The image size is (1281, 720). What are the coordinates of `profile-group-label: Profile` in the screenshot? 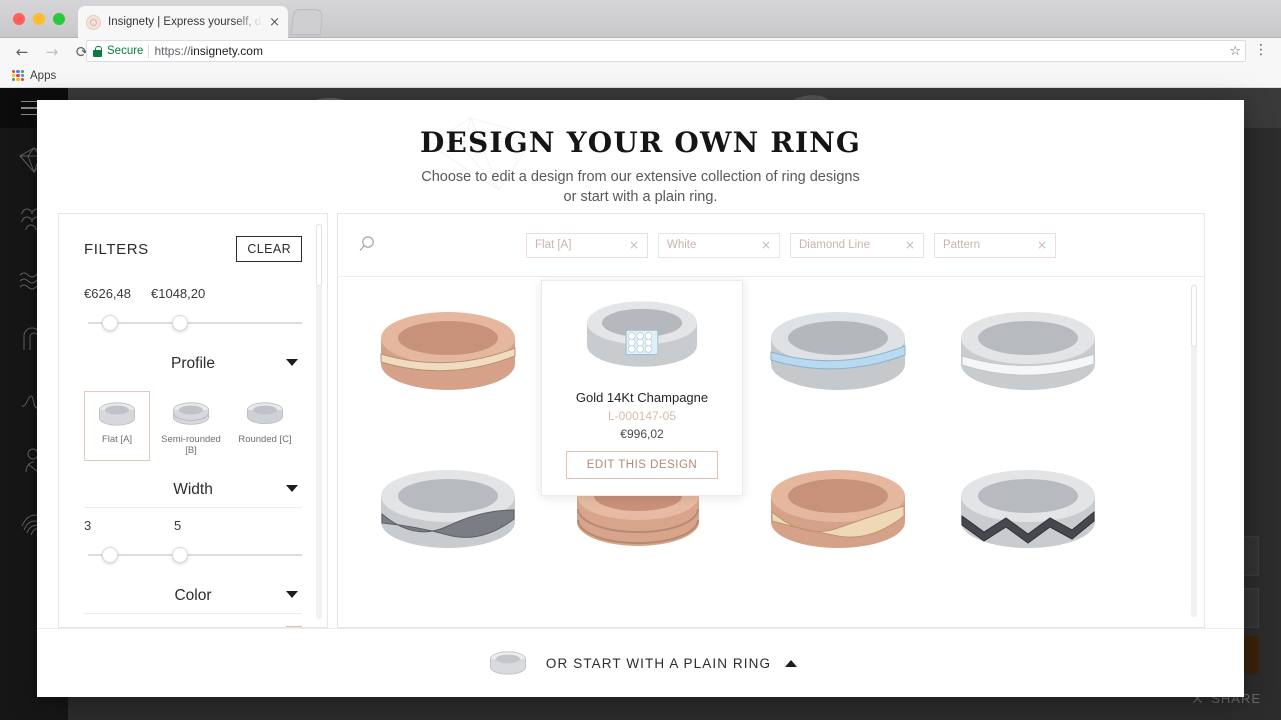 It's located at (193, 363).